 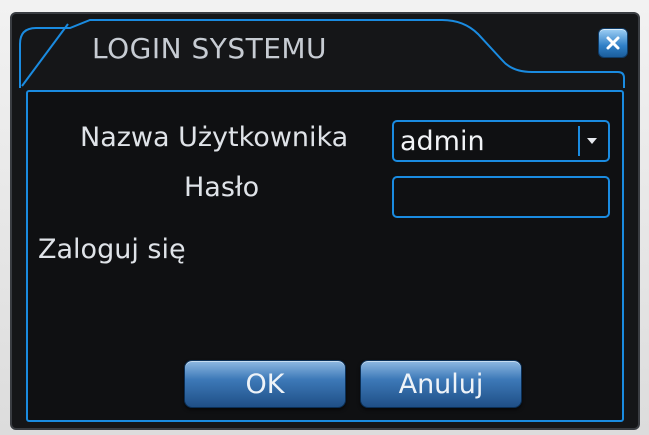 I want to click on ok-button: OK, so click(x=265, y=384).